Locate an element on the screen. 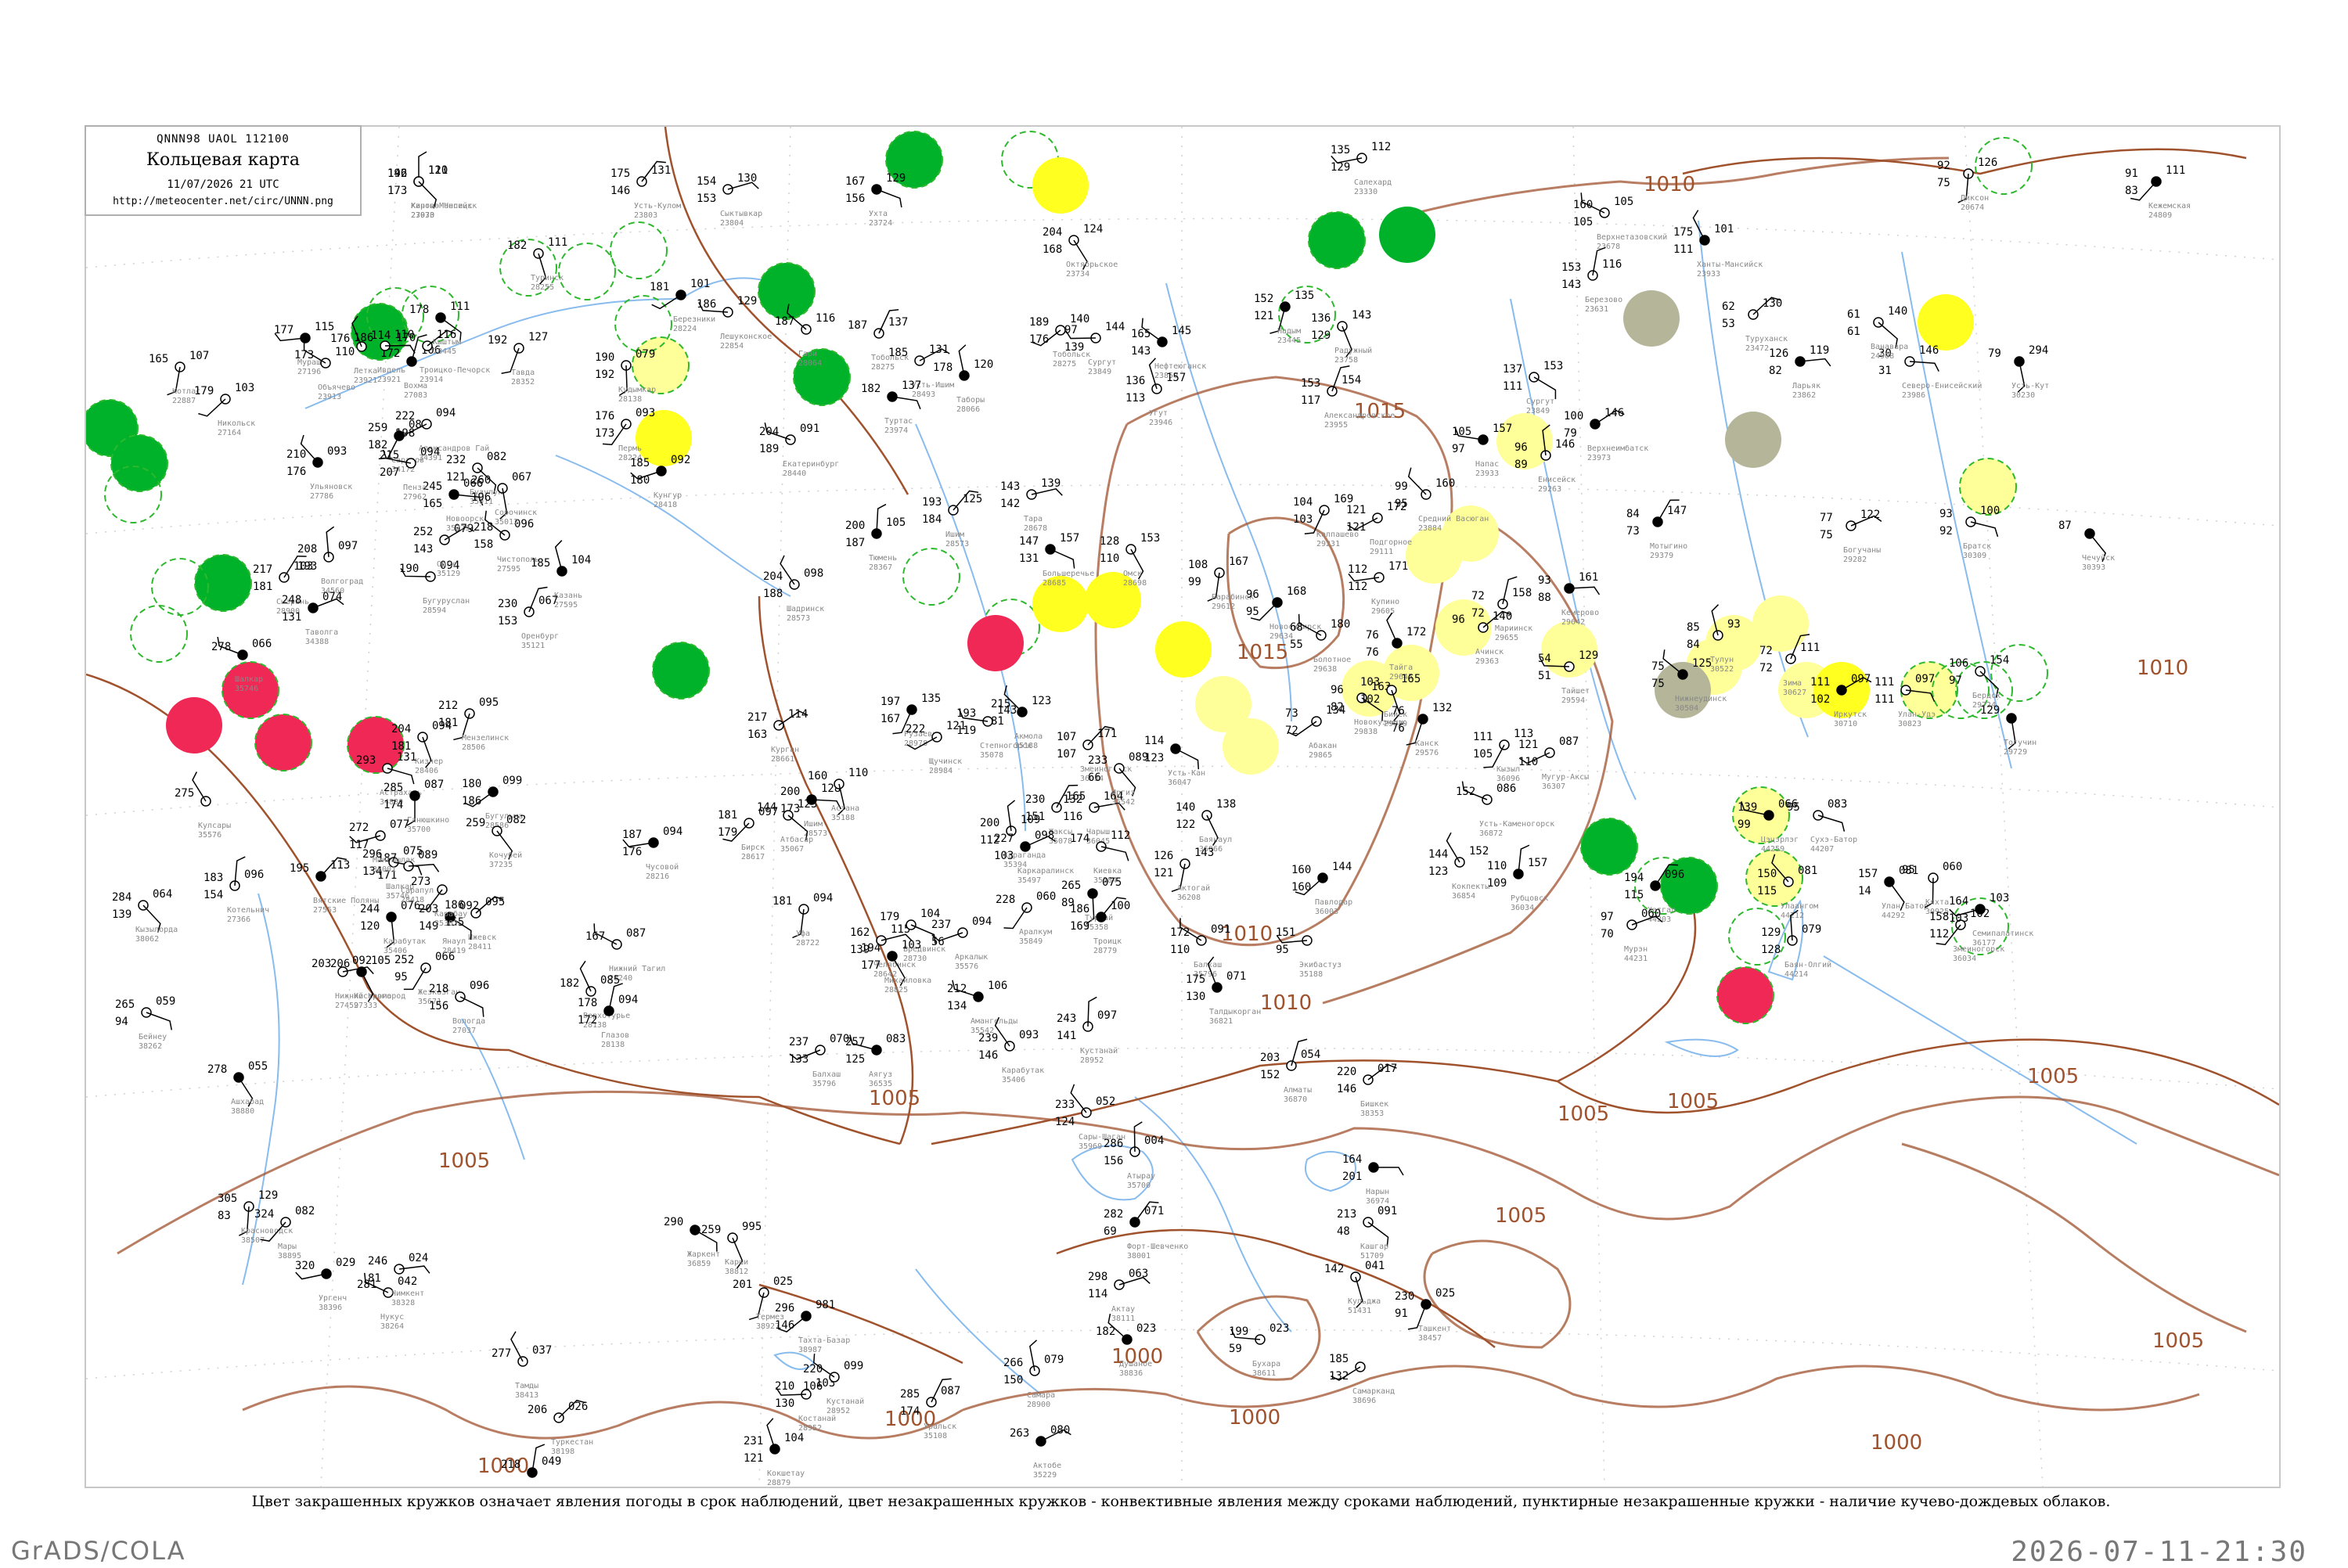  station-model: 129 079 128Баян-Олгий44214 is located at coordinates (1796, 944).